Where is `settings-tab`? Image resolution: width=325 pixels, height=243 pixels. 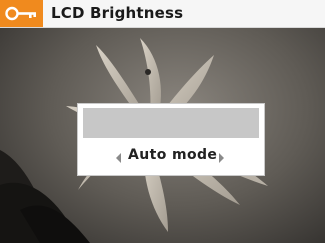
settings-tab is located at coordinates (21, 13).